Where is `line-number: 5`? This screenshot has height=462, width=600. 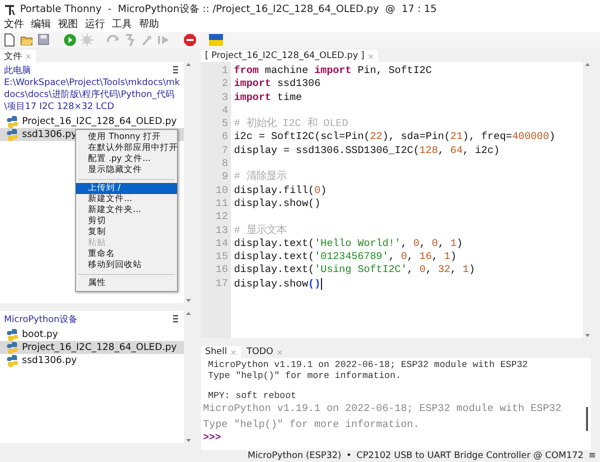 line-number: 5 is located at coordinates (224, 125).